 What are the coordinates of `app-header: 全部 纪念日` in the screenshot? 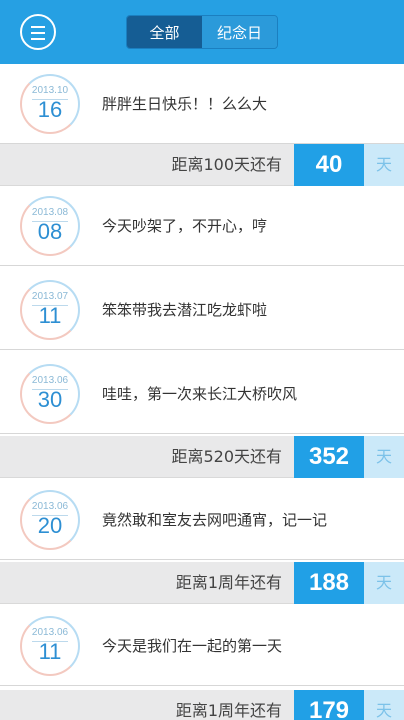 It's located at (202, 32).